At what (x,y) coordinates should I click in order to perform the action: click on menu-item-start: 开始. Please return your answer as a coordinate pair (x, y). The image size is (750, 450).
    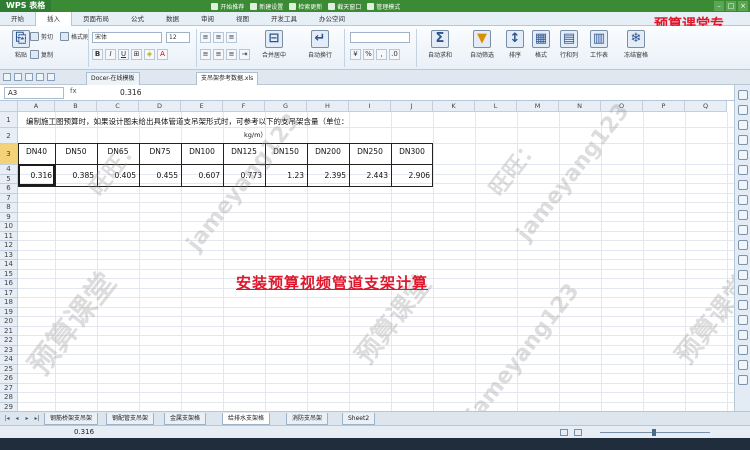
    Looking at the image, I should click on (17, 19).